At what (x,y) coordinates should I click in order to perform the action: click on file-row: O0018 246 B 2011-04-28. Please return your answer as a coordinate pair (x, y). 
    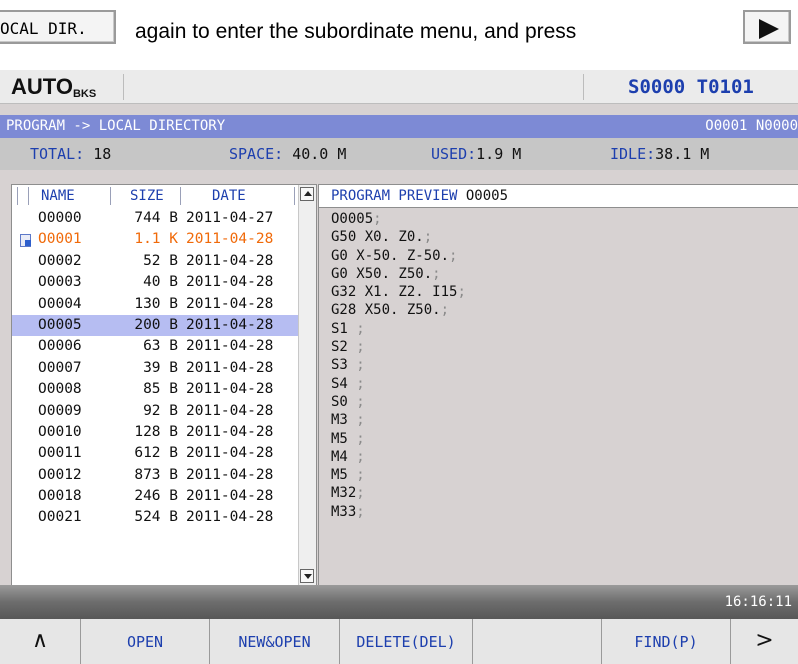
    Looking at the image, I should click on (155, 496).